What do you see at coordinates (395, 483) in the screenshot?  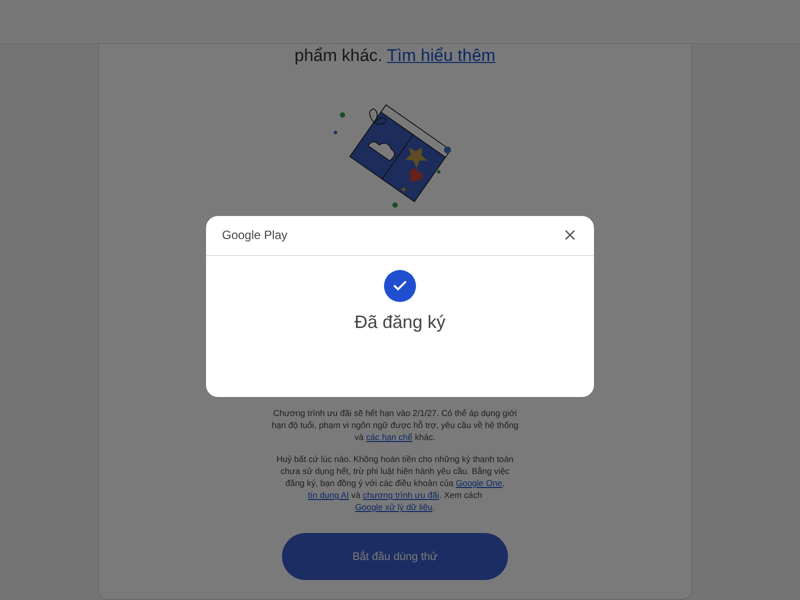 I see `terms-text: Huỷ bất cứ lúc nào. Không hoàn tiền cho những kỳ thanh toán chưa sử dụng hết, trừ phi luật hiện hành yêu cầu. Bằng việc đăng ký, bạn đồng ý với các điều khoản của Google One, tín dụng AI và chương trình ưu đãi. Xem cách Google xử lý dữ liệu.` at bounding box center [395, 483].